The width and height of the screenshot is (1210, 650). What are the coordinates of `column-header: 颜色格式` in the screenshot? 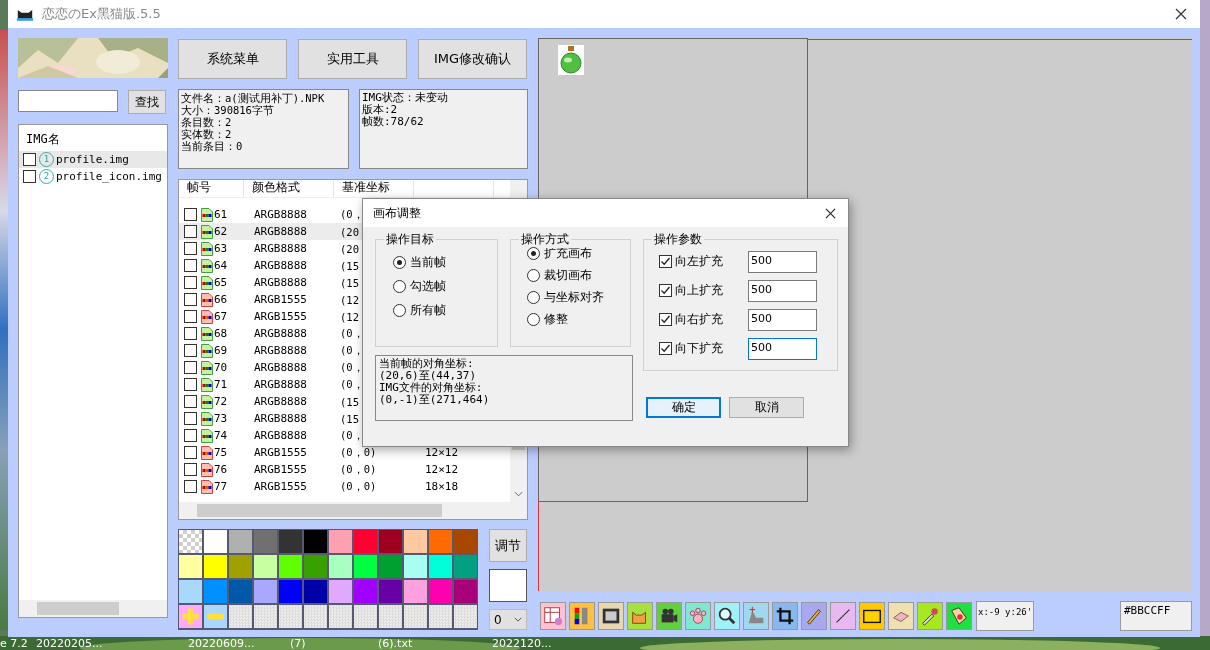 It's located at (289, 188).